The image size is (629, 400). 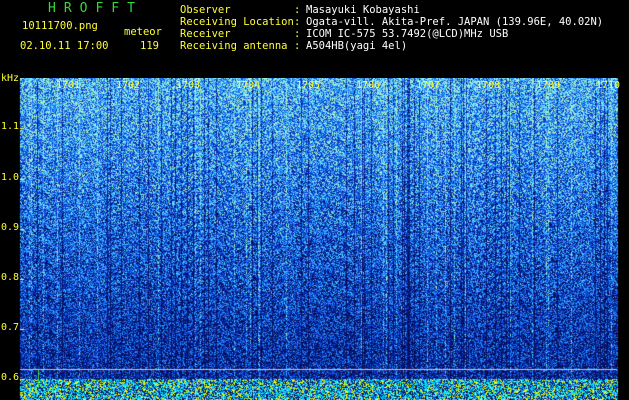 I want to click on x-tick-label: 1710, so click(x=608, y=85).